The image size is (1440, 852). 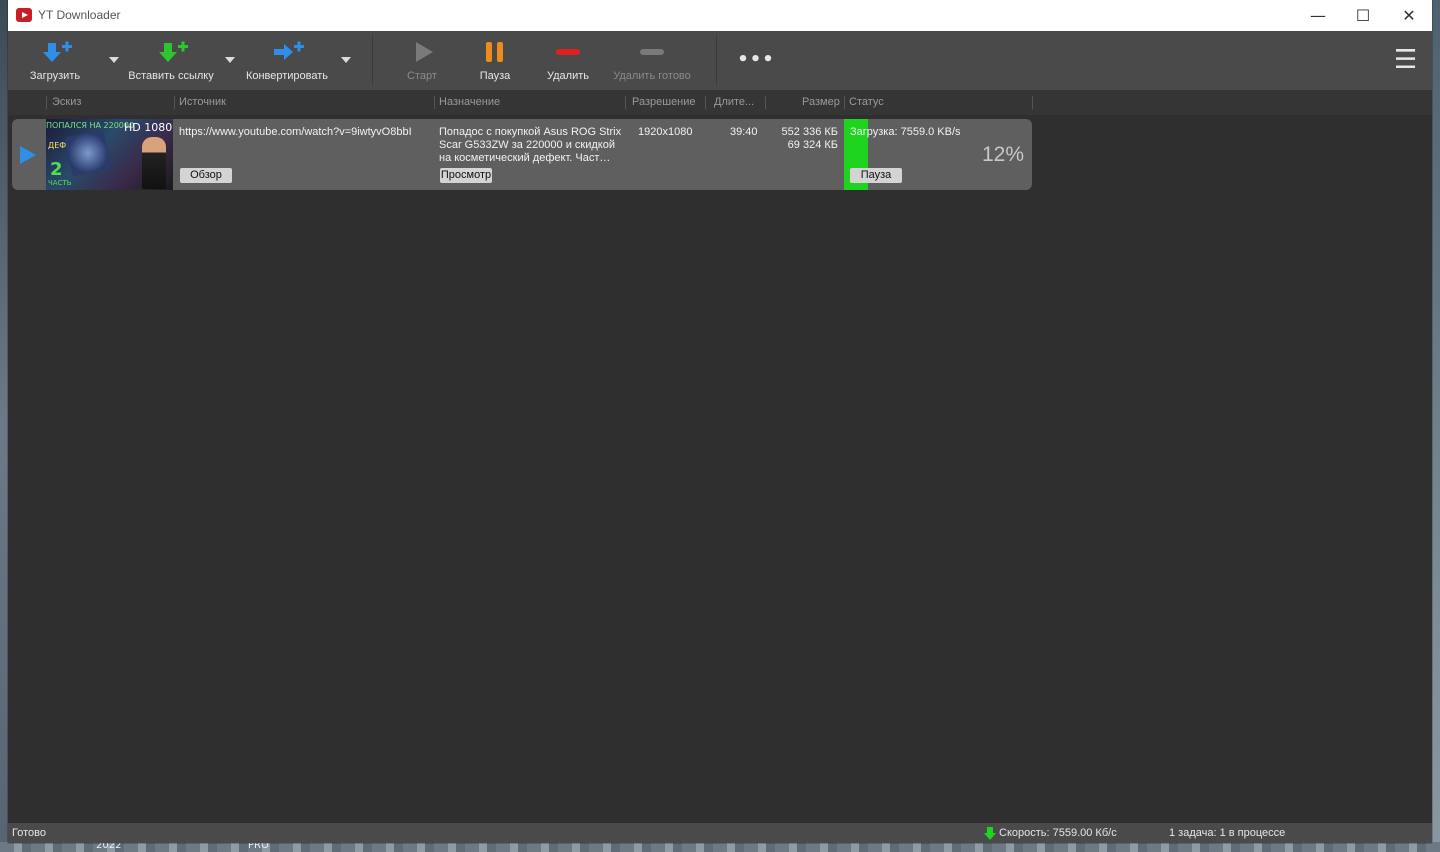 I want to click on download-button-label: Загрузить, so click(x=55, y=76).